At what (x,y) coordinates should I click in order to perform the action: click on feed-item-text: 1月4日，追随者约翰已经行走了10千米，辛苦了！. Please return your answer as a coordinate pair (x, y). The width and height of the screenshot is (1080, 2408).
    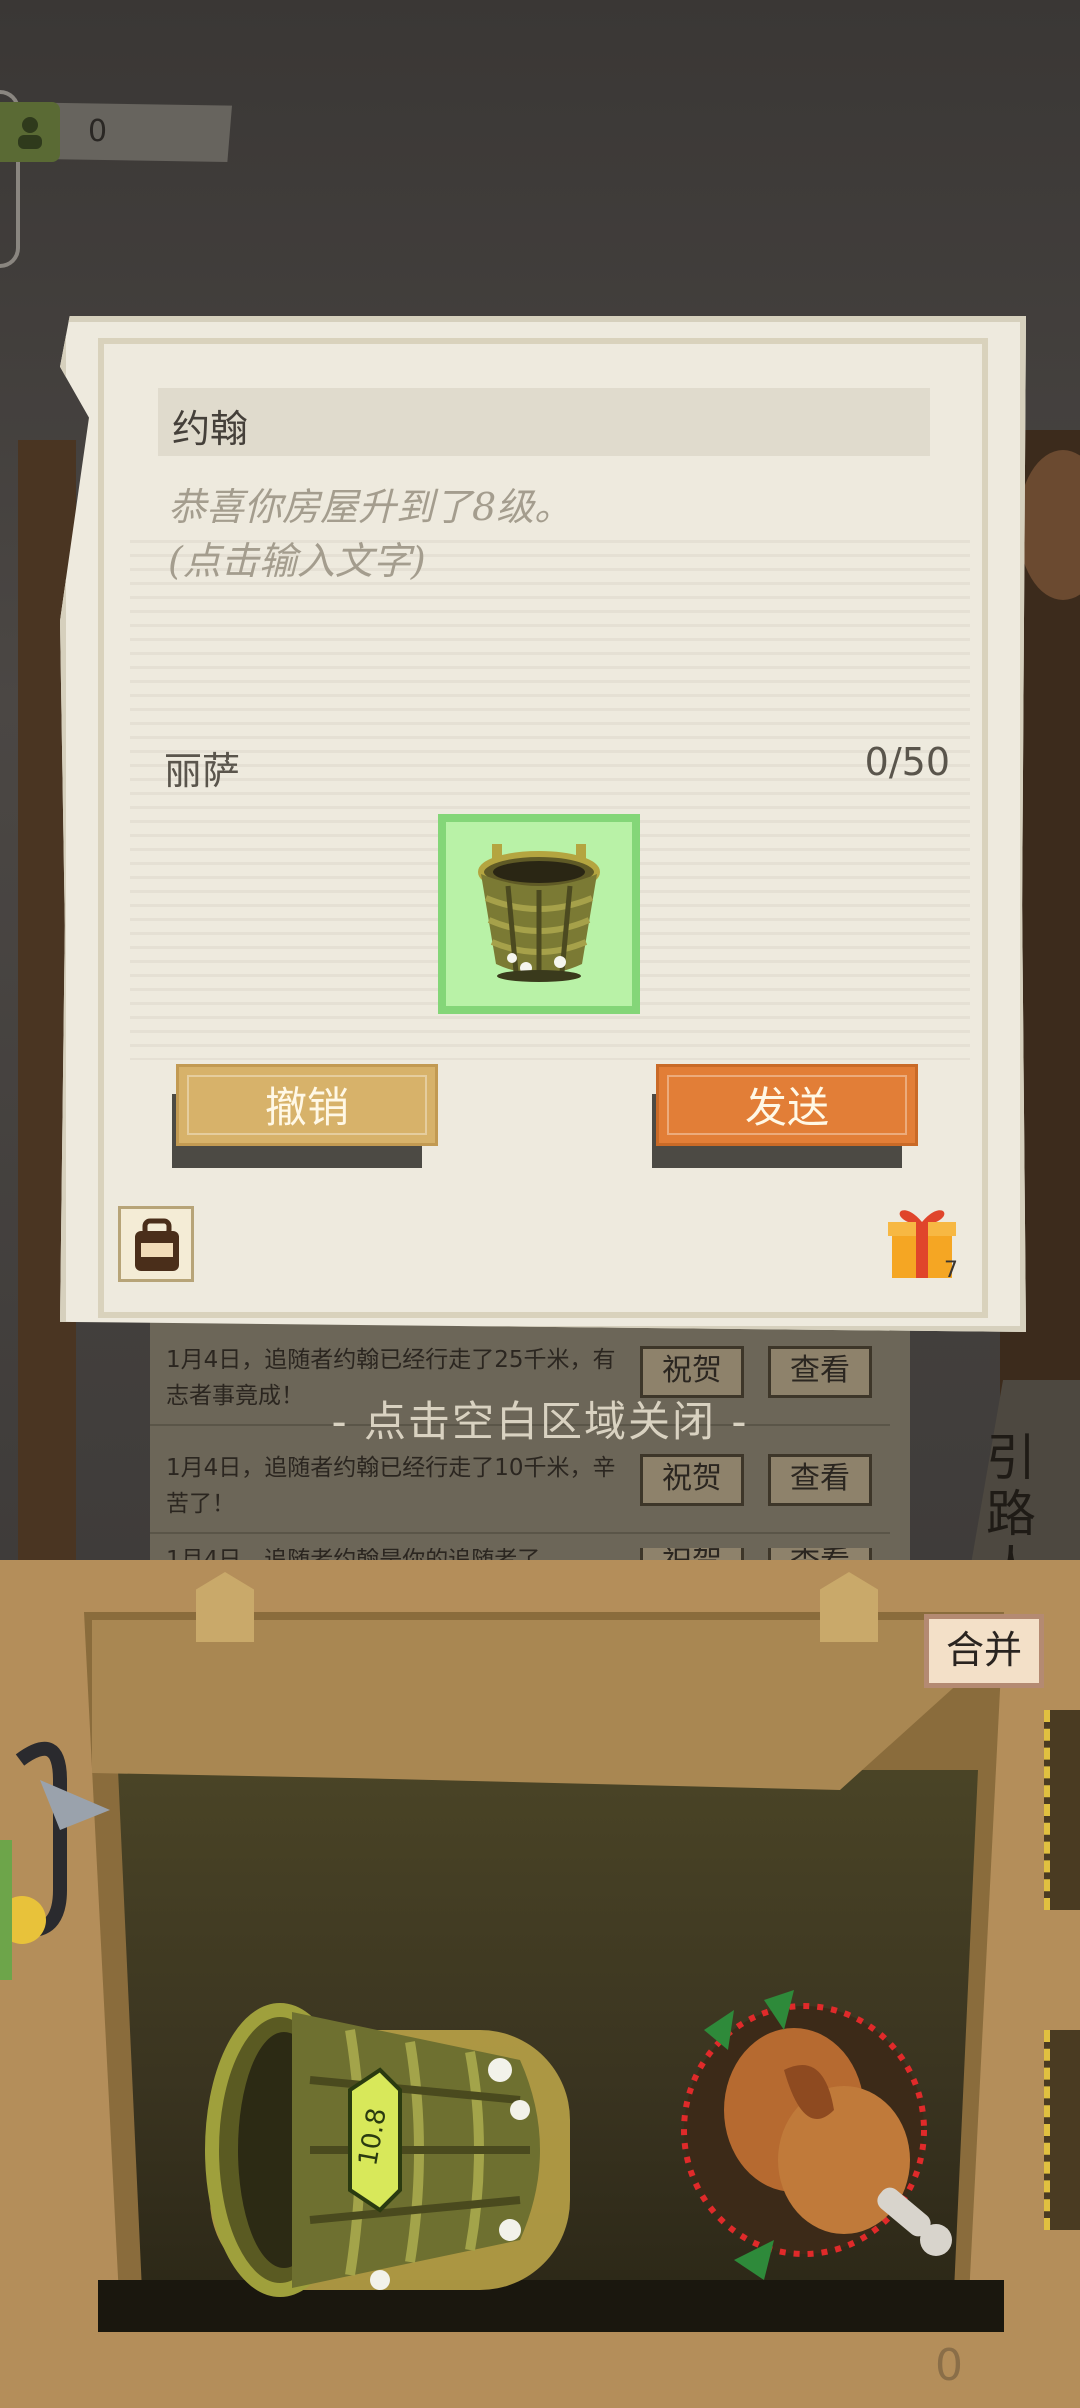
    Looking at the image, I should click on (391, 1486).